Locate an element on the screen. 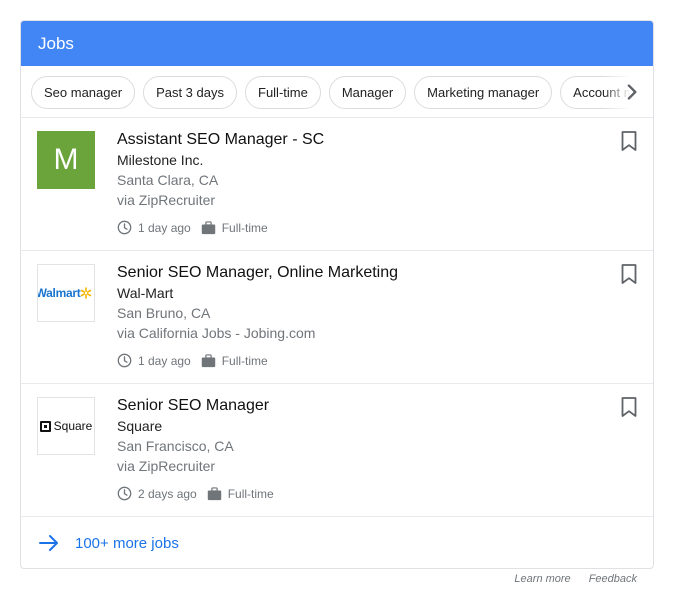 The height and width of the screenshot is (596, 691). job-company: Square is located at coordinates (140, 426).